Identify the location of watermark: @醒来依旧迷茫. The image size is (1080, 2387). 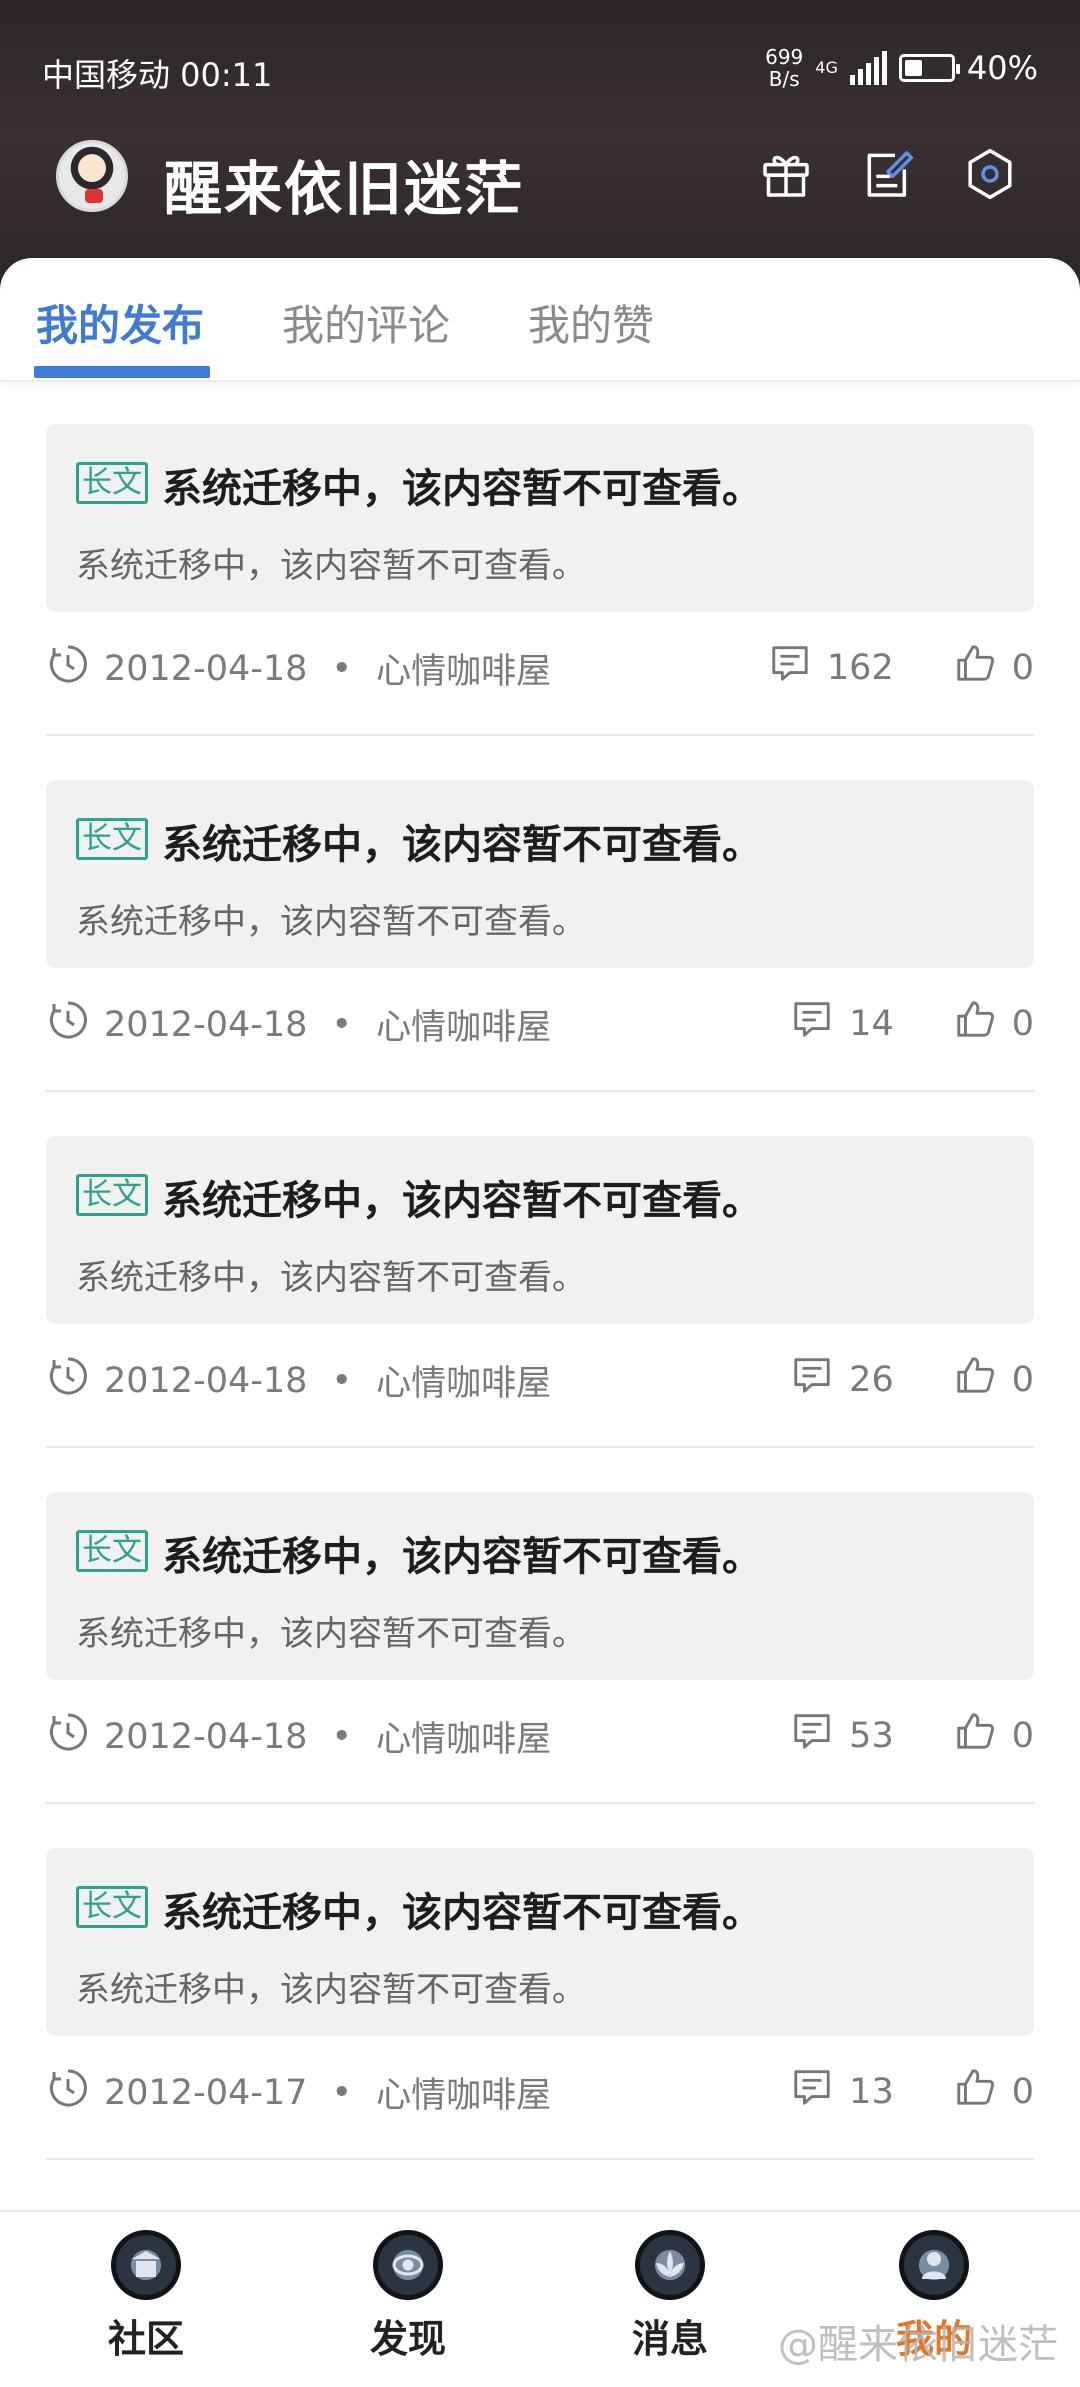
(918, 2345).